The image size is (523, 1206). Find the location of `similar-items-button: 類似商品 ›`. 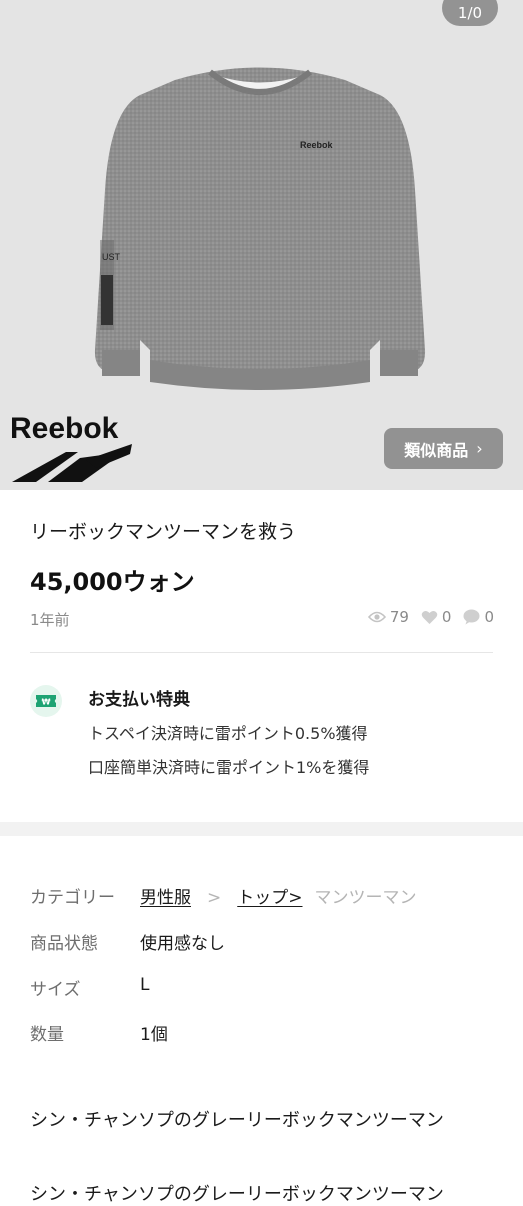

similar-items-button: 類似商品 › is located at coordinates (443, 448).